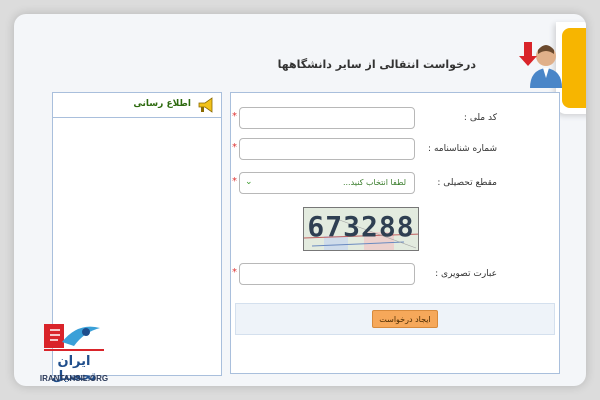 The width and height of the screenshot is (600, 400). Describe the element at coordinates (327, 274) in the screenshot. I see `captcha-answer-input` at that location.